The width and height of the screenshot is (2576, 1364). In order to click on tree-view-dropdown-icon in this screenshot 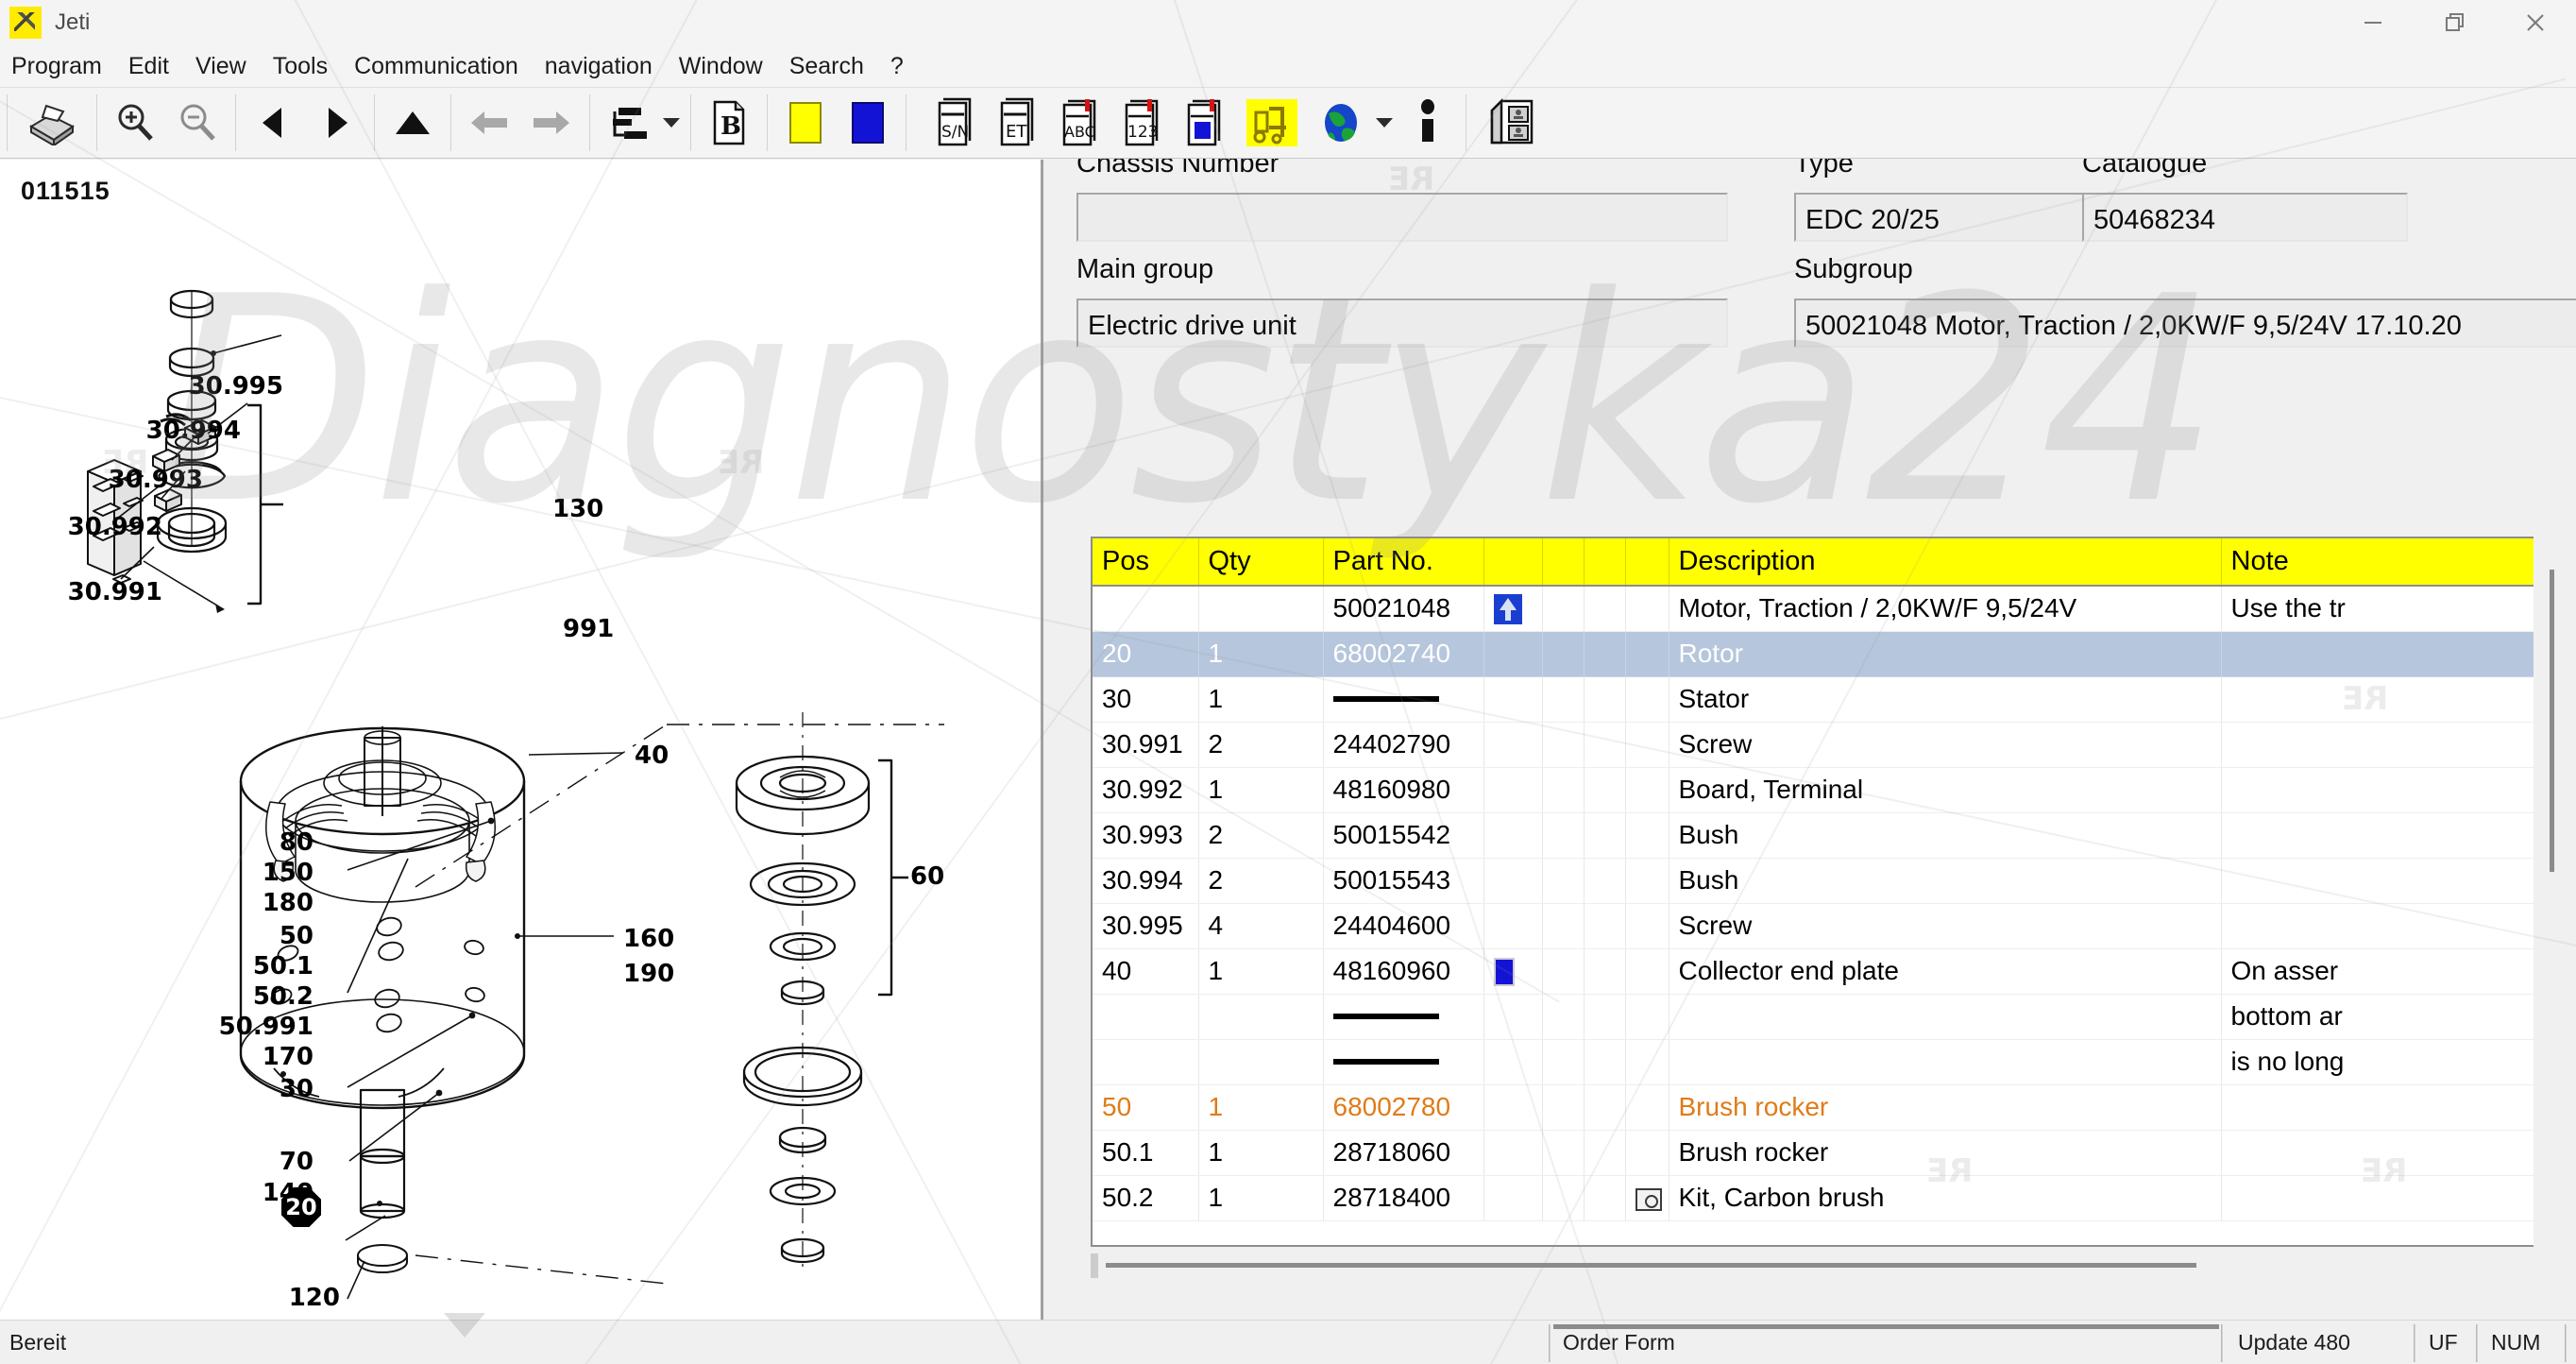, I will do `click(671, 123)`.